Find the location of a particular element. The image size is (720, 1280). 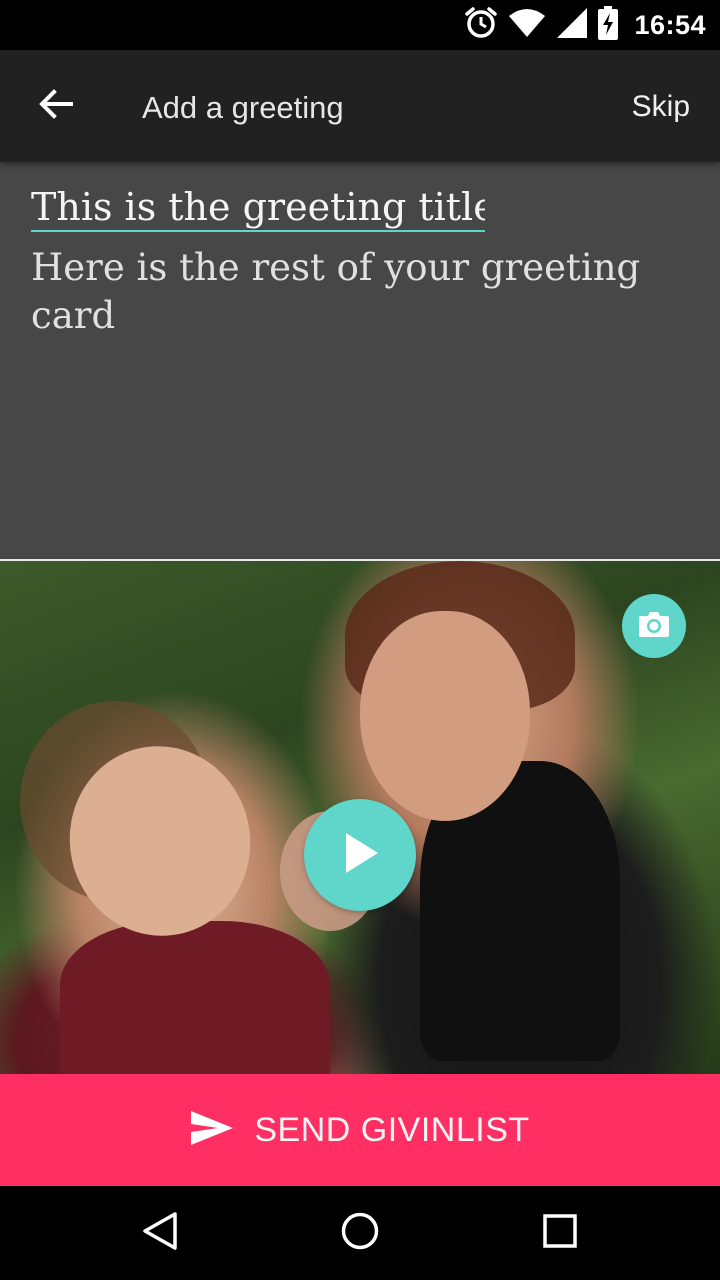

send-button-label: SEND GIVINLIST is located at coordinates (392, 1129).